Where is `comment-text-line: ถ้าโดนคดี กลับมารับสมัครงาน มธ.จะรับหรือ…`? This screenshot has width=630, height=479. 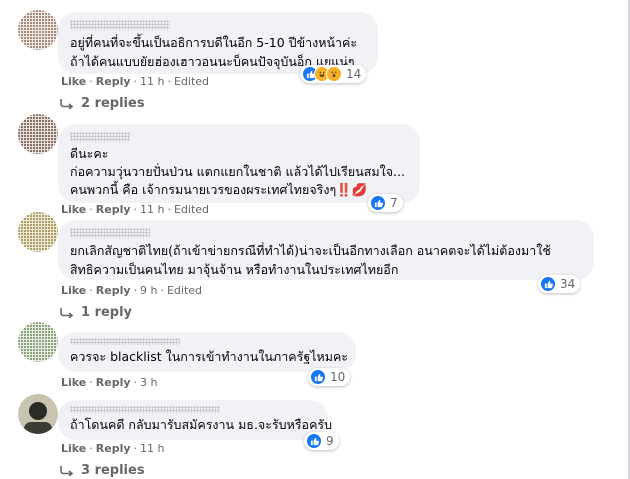
comment-text-line: ถ้าโดนคดี กลับมารับสมัครงาน มธ.จะรับหรือ… is located at coordinates (201, 424).